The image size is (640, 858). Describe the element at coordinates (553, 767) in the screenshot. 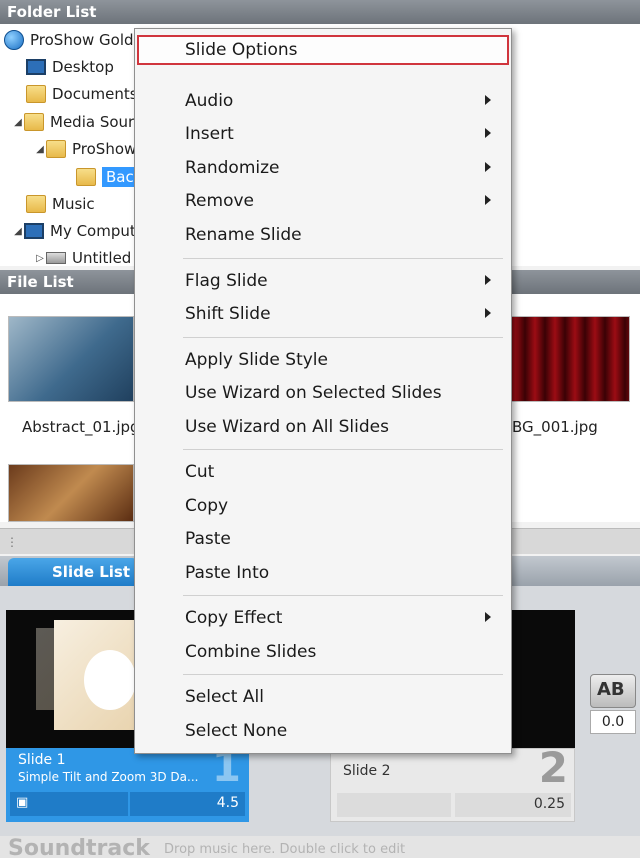

I see `slide-2-number: 2` at that location.